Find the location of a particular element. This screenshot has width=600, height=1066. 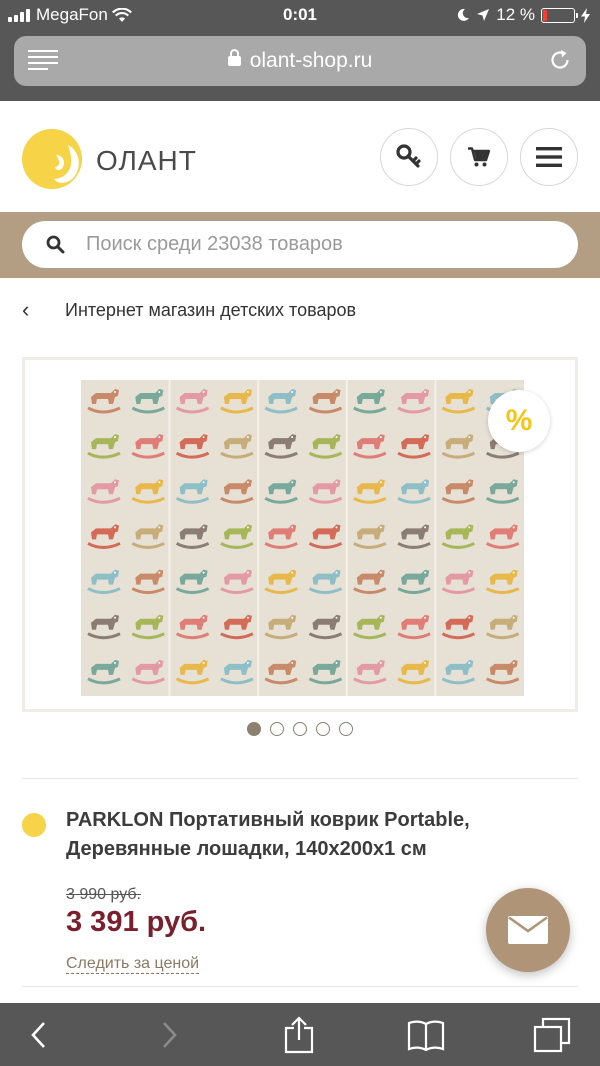

breadcrumb-label: Интернет магазин детских товаров is located at coordinates (210, 310).